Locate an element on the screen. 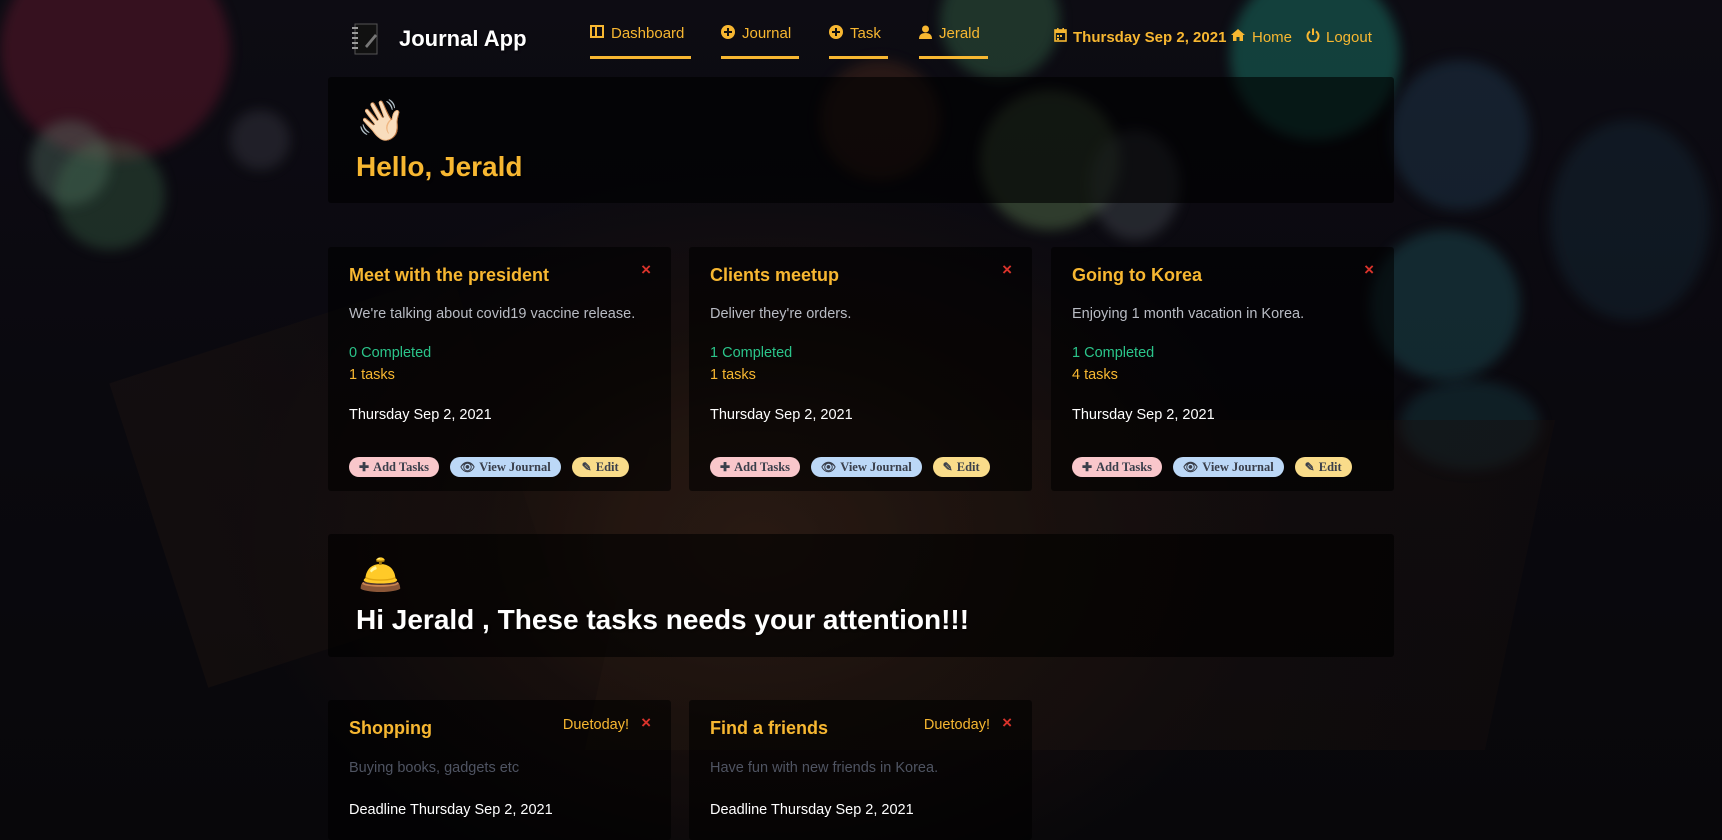  nav-task: Task is located at coordinates (858, 42).